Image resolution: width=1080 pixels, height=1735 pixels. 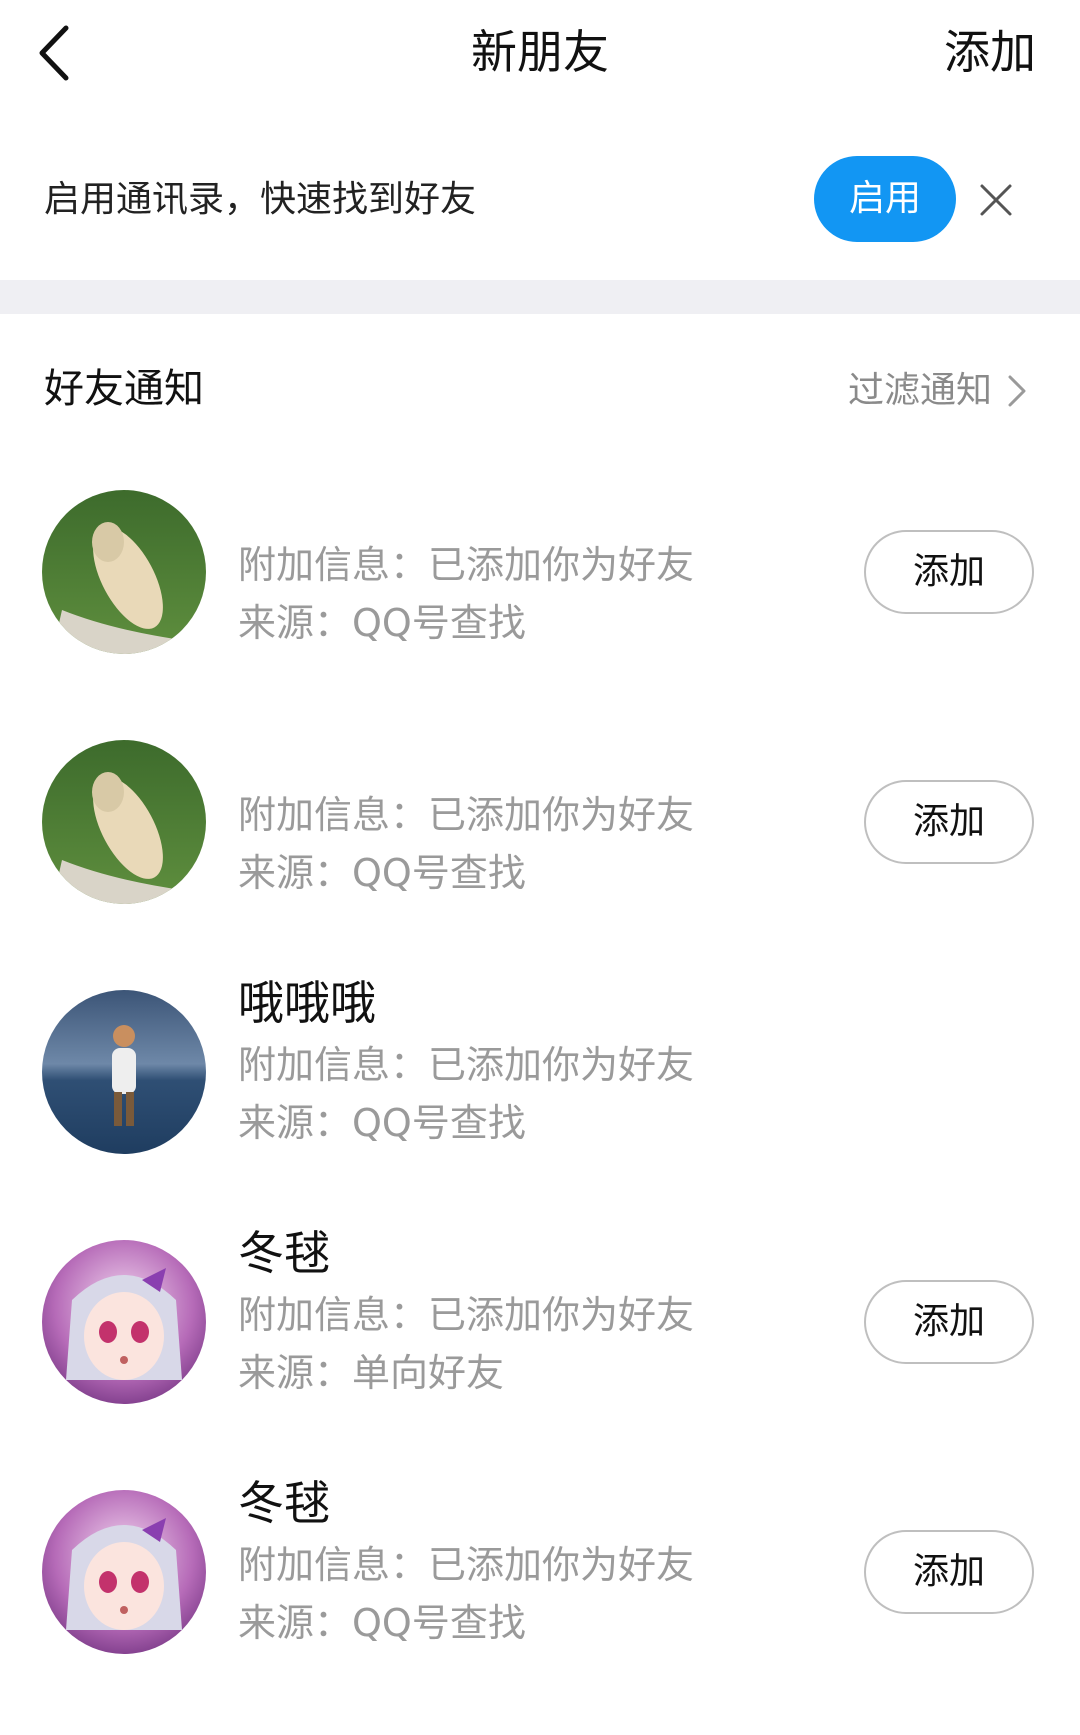 I want to click on contacts-banner: 启用通讯录，快速找到好友 启用, so click(x=540, y=200).